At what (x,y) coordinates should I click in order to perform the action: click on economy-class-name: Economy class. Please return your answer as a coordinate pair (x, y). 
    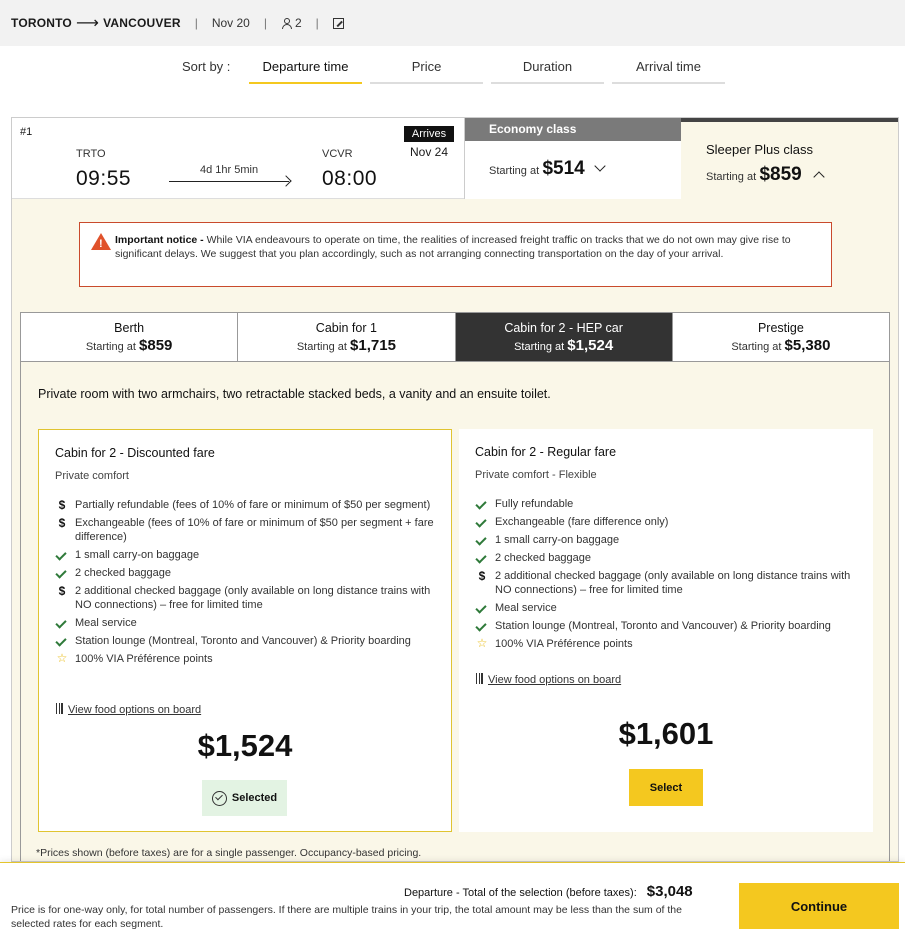
    Looking at the image, I should click on (573, 129).